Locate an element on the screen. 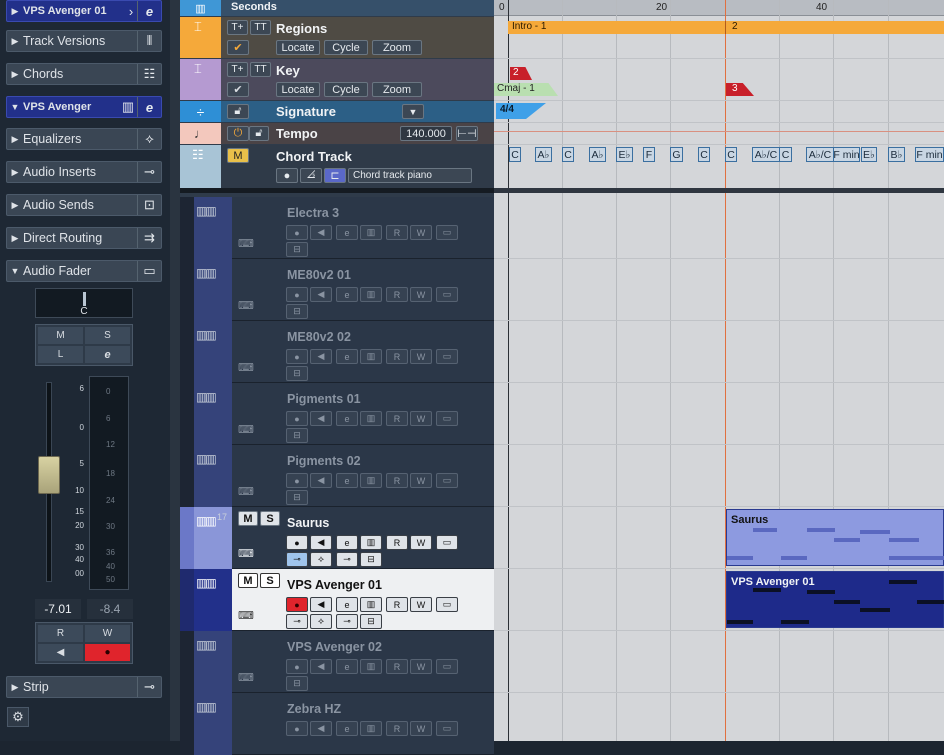 The height and width of the screenshot is (755, 944). add-region-button: T+ is located at coordinates (237, 27).